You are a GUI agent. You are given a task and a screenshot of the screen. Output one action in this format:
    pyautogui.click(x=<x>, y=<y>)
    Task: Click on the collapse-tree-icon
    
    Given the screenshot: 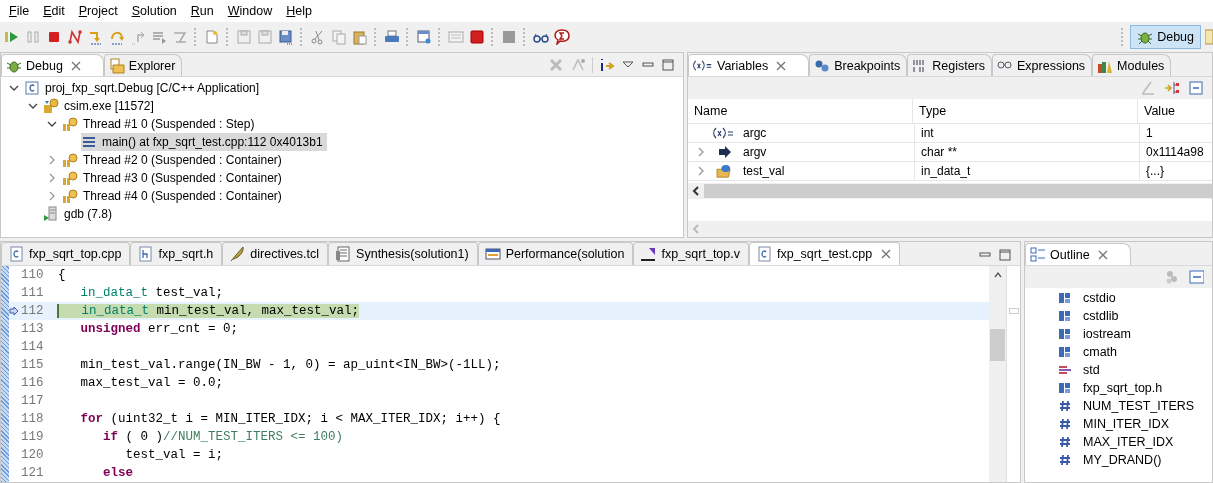 What is the action you would take?
    pyautogui.click(x=1172, y=88)
    